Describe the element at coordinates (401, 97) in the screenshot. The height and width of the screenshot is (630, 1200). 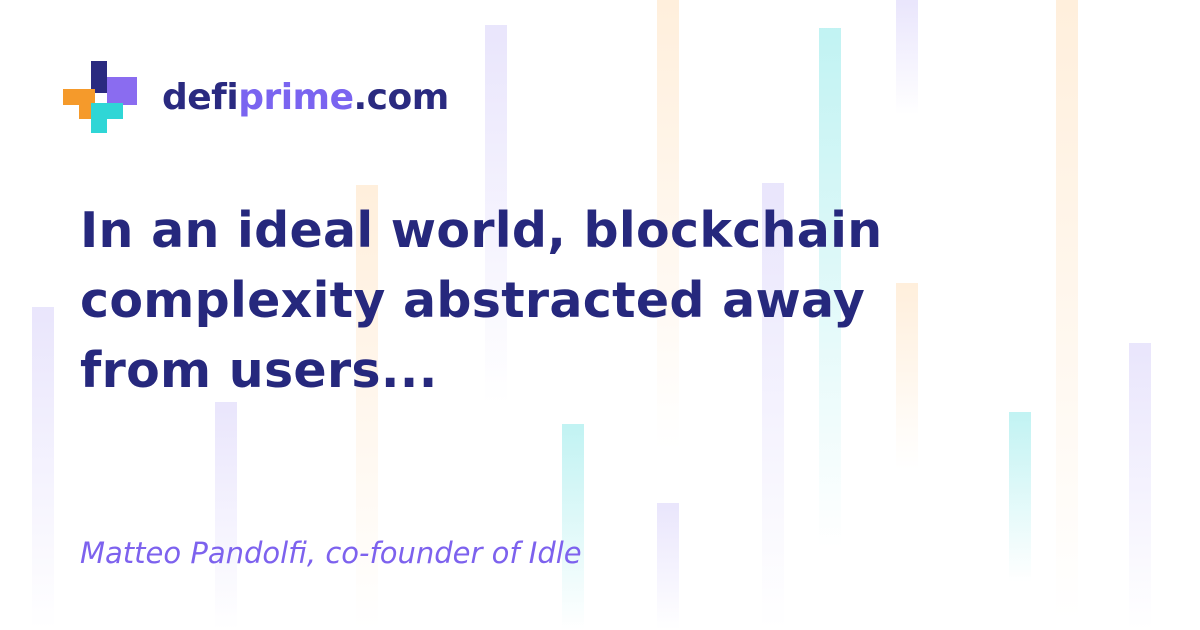
I see `site-name-part-domain: .com` at that location.